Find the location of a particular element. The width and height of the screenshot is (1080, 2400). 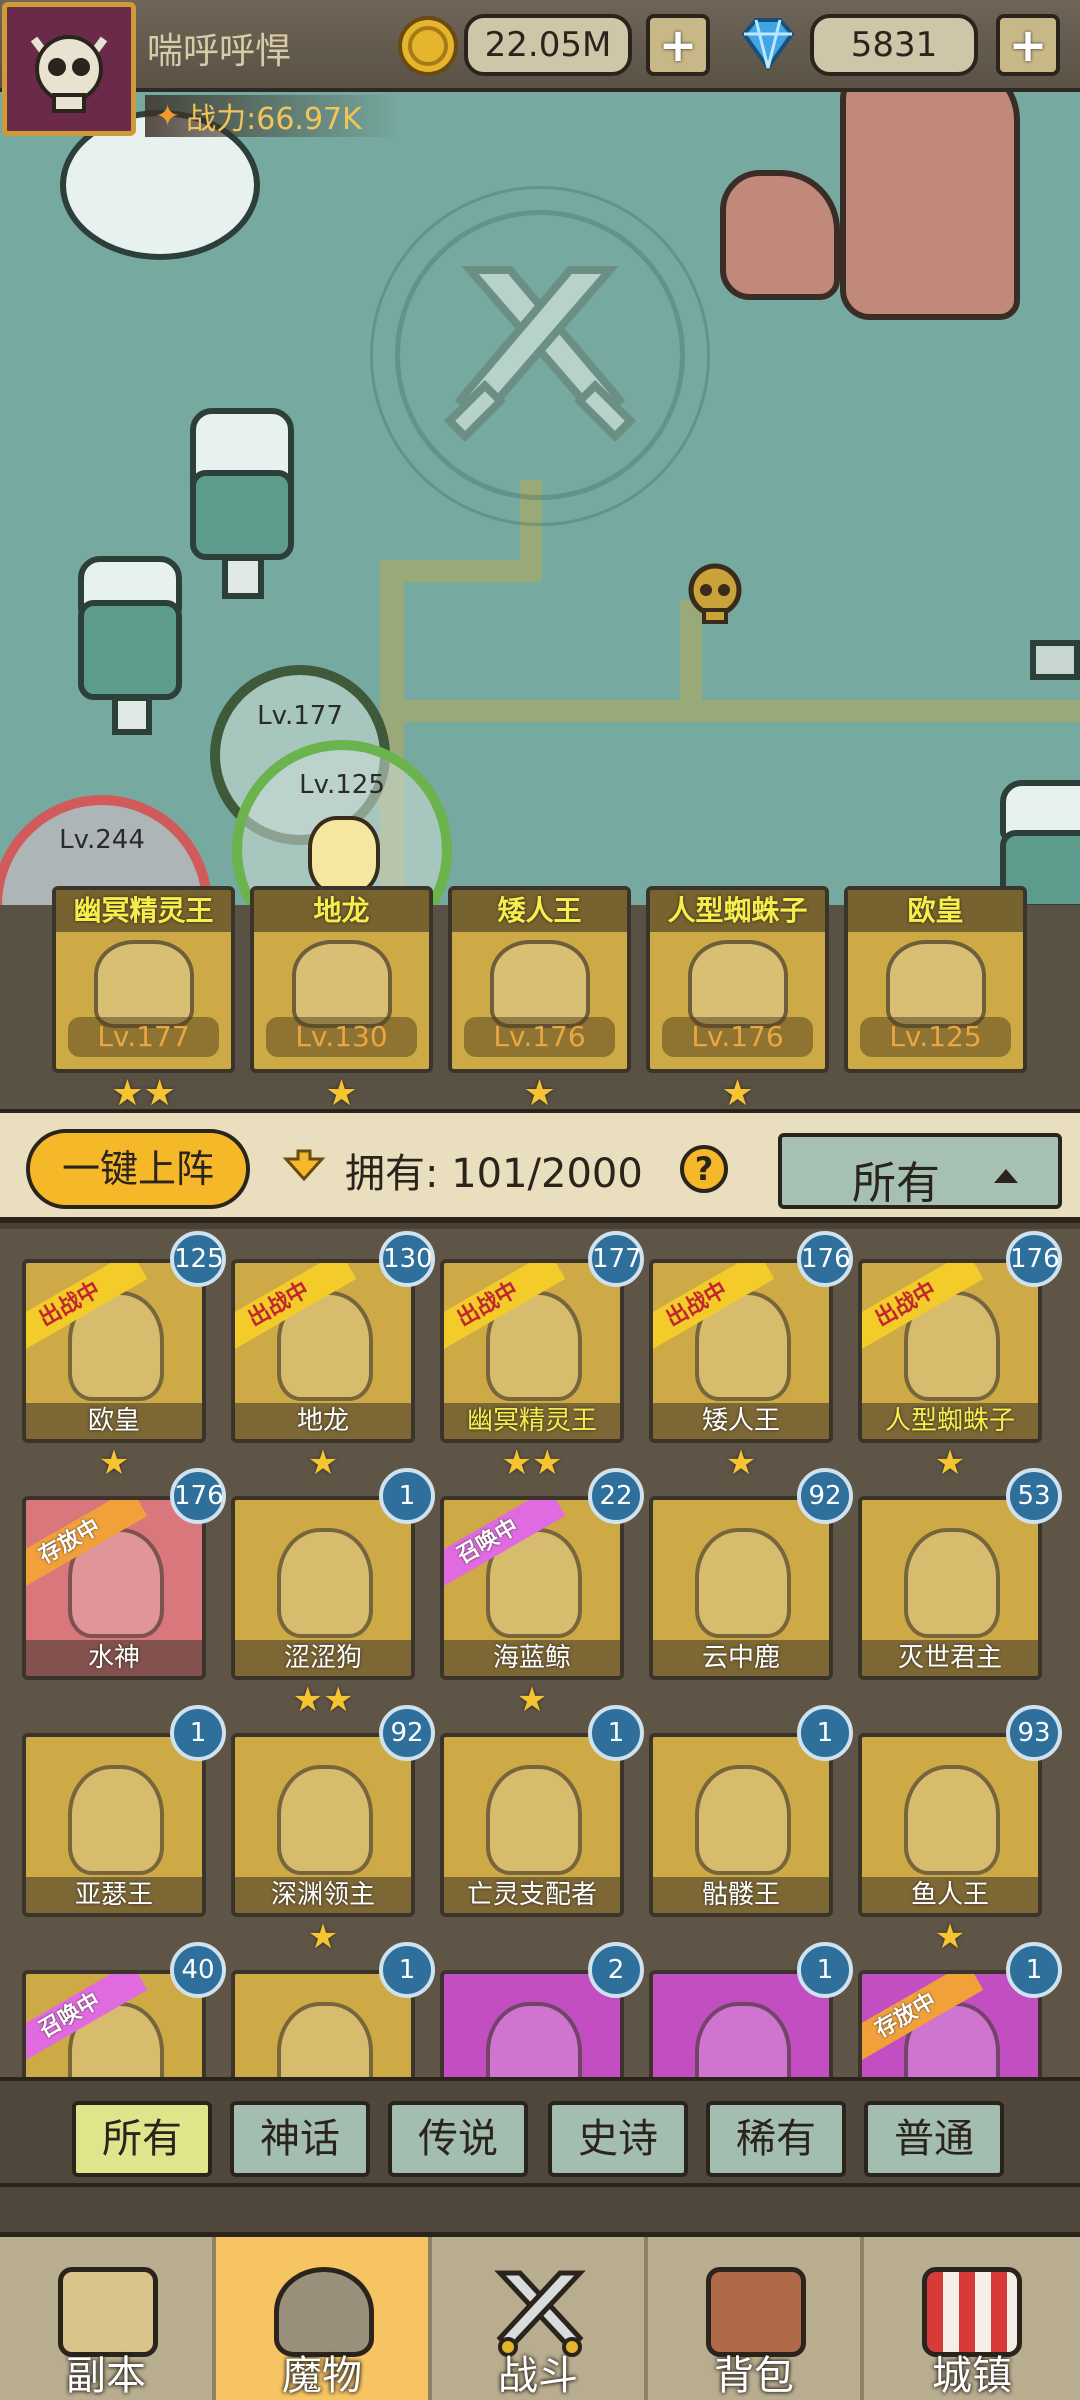

diamond-icon is located at coordinates (768, 45).